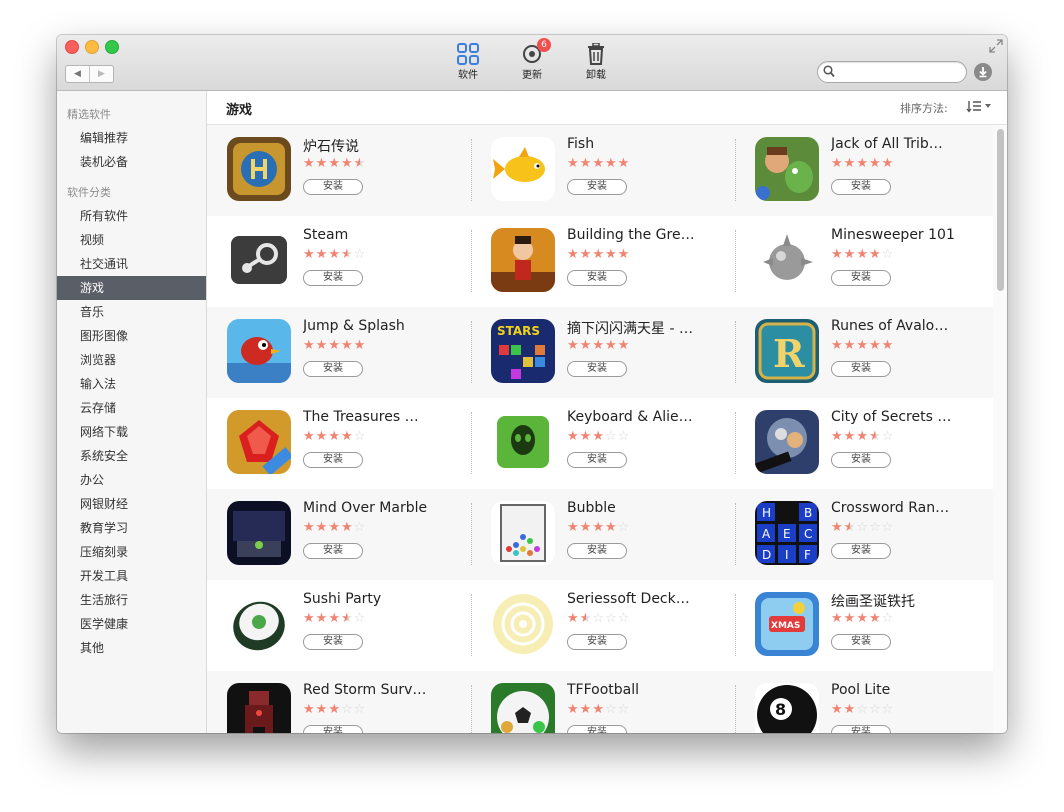  What do you see at coordinates (112, 47) in the screenshot?
I see `zoom-window-button` at bounding box center [112, 47].